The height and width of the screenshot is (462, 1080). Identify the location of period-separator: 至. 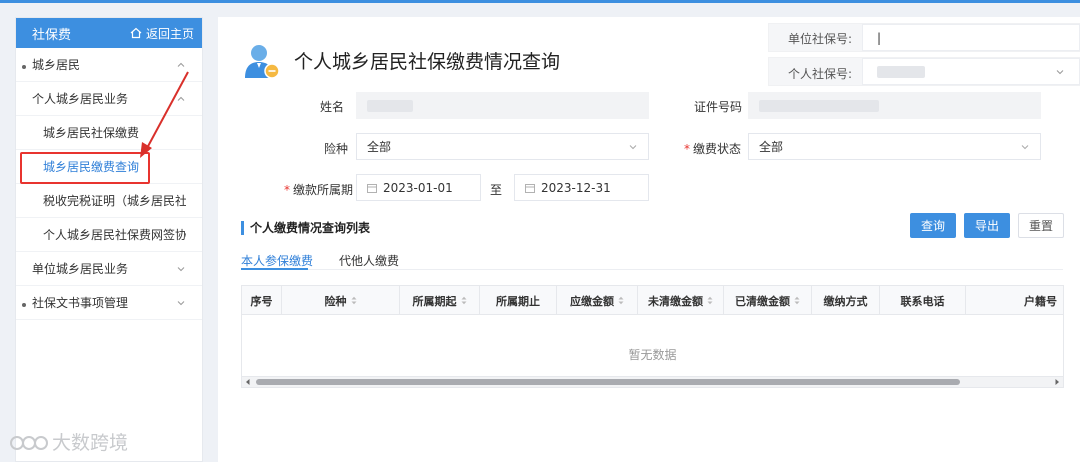
(496, 190).